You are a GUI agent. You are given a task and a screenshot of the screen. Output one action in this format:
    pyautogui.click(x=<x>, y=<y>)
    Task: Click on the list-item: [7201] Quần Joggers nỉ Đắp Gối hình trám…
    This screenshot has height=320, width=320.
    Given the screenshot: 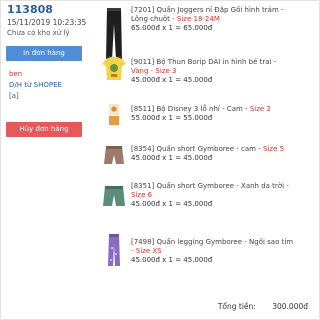 What is the action you would take?
    pyautogui.click(x=207, y=34)
    